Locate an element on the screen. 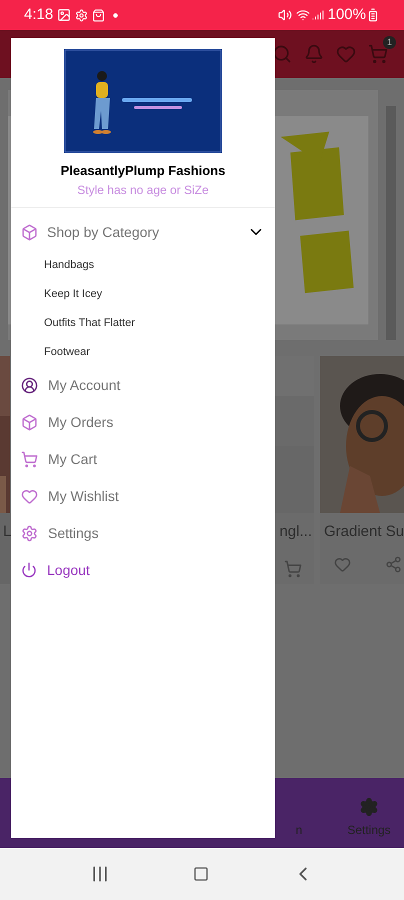  search-icon is located at coordinates (282, 54).